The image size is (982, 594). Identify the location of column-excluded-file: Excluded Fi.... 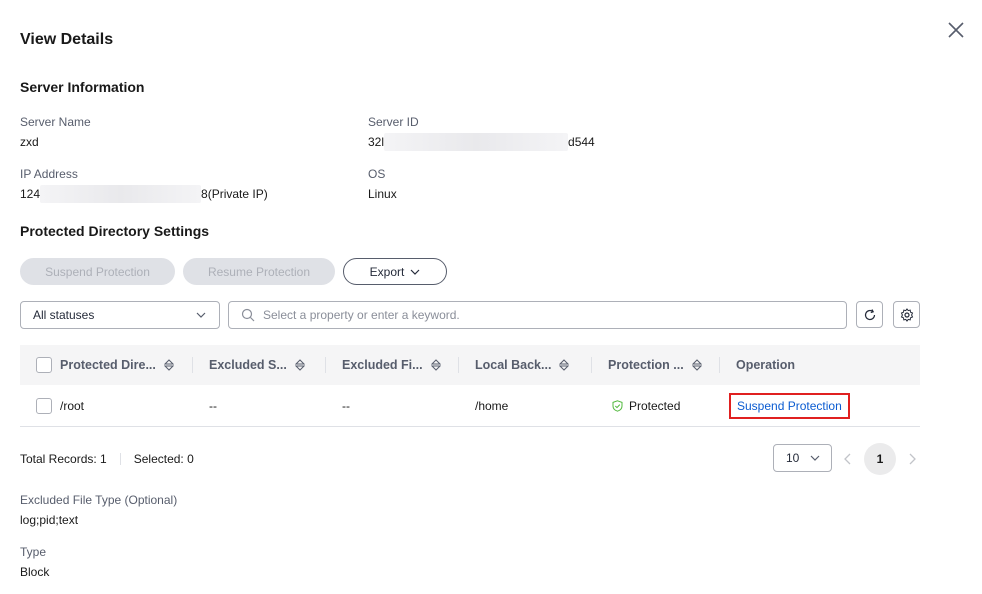
(392, 365).